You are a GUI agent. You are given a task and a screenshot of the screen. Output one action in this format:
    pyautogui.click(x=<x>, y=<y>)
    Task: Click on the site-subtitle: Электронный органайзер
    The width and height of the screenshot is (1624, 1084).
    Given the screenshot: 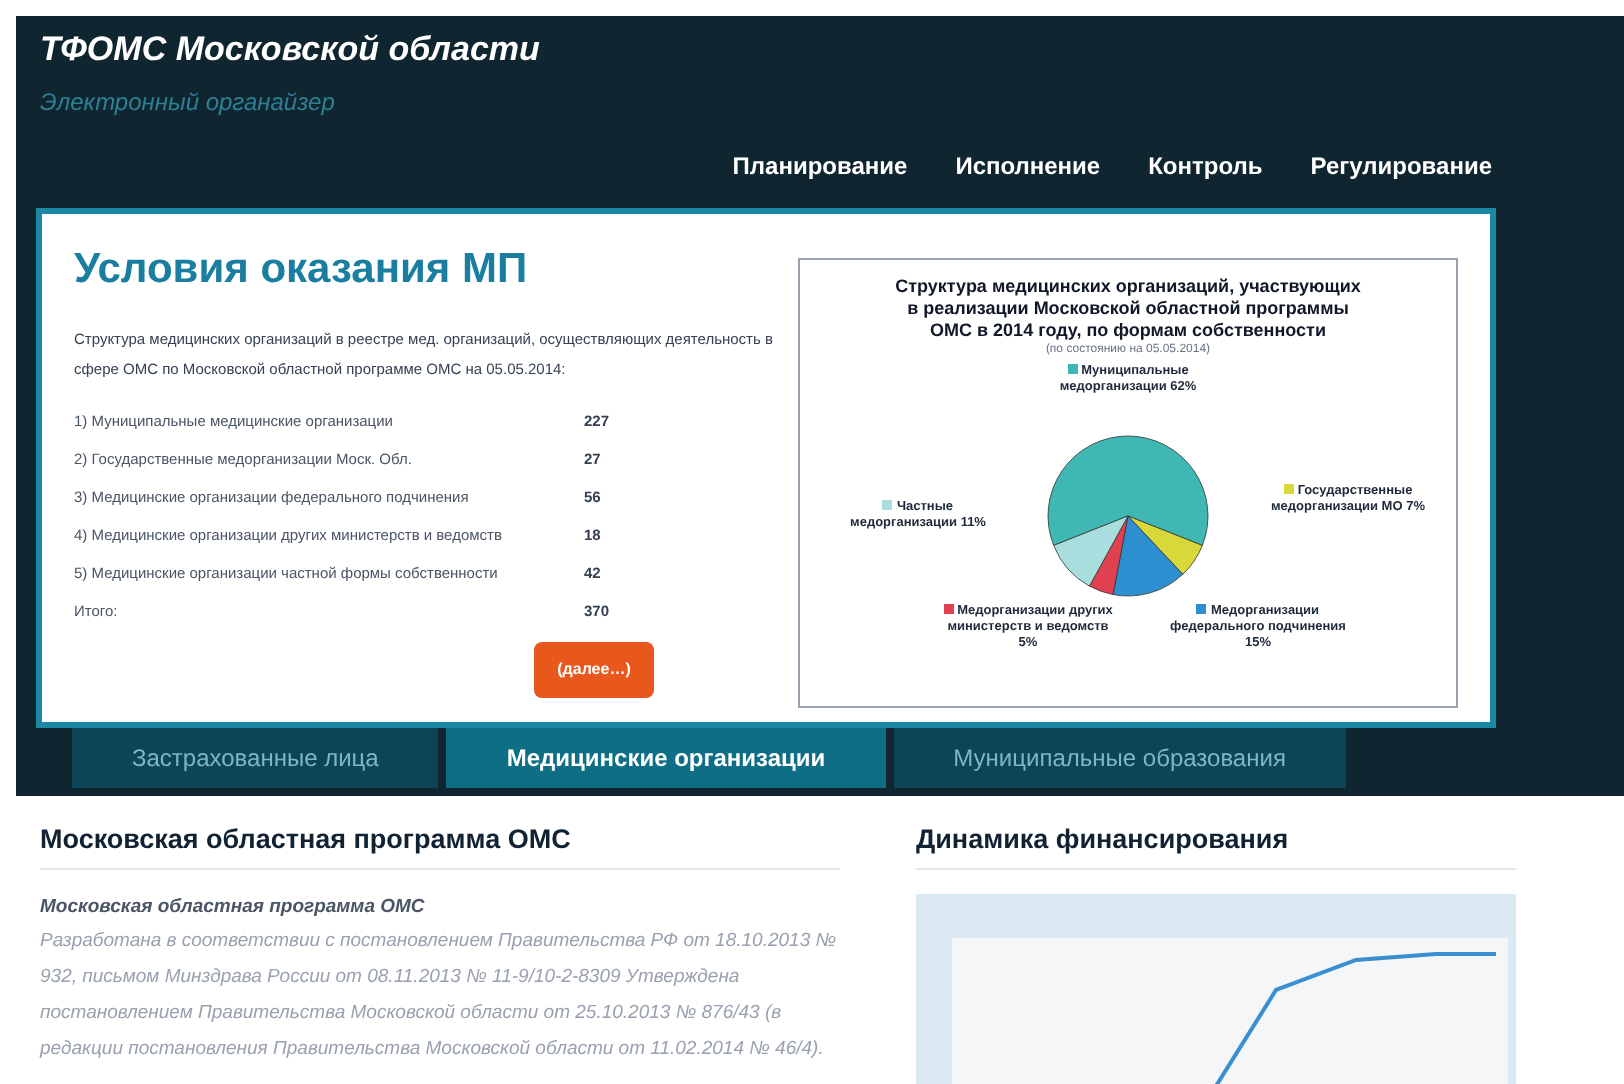 What is the action you would take?
    pyautogui.click(x=188, y=102)
    